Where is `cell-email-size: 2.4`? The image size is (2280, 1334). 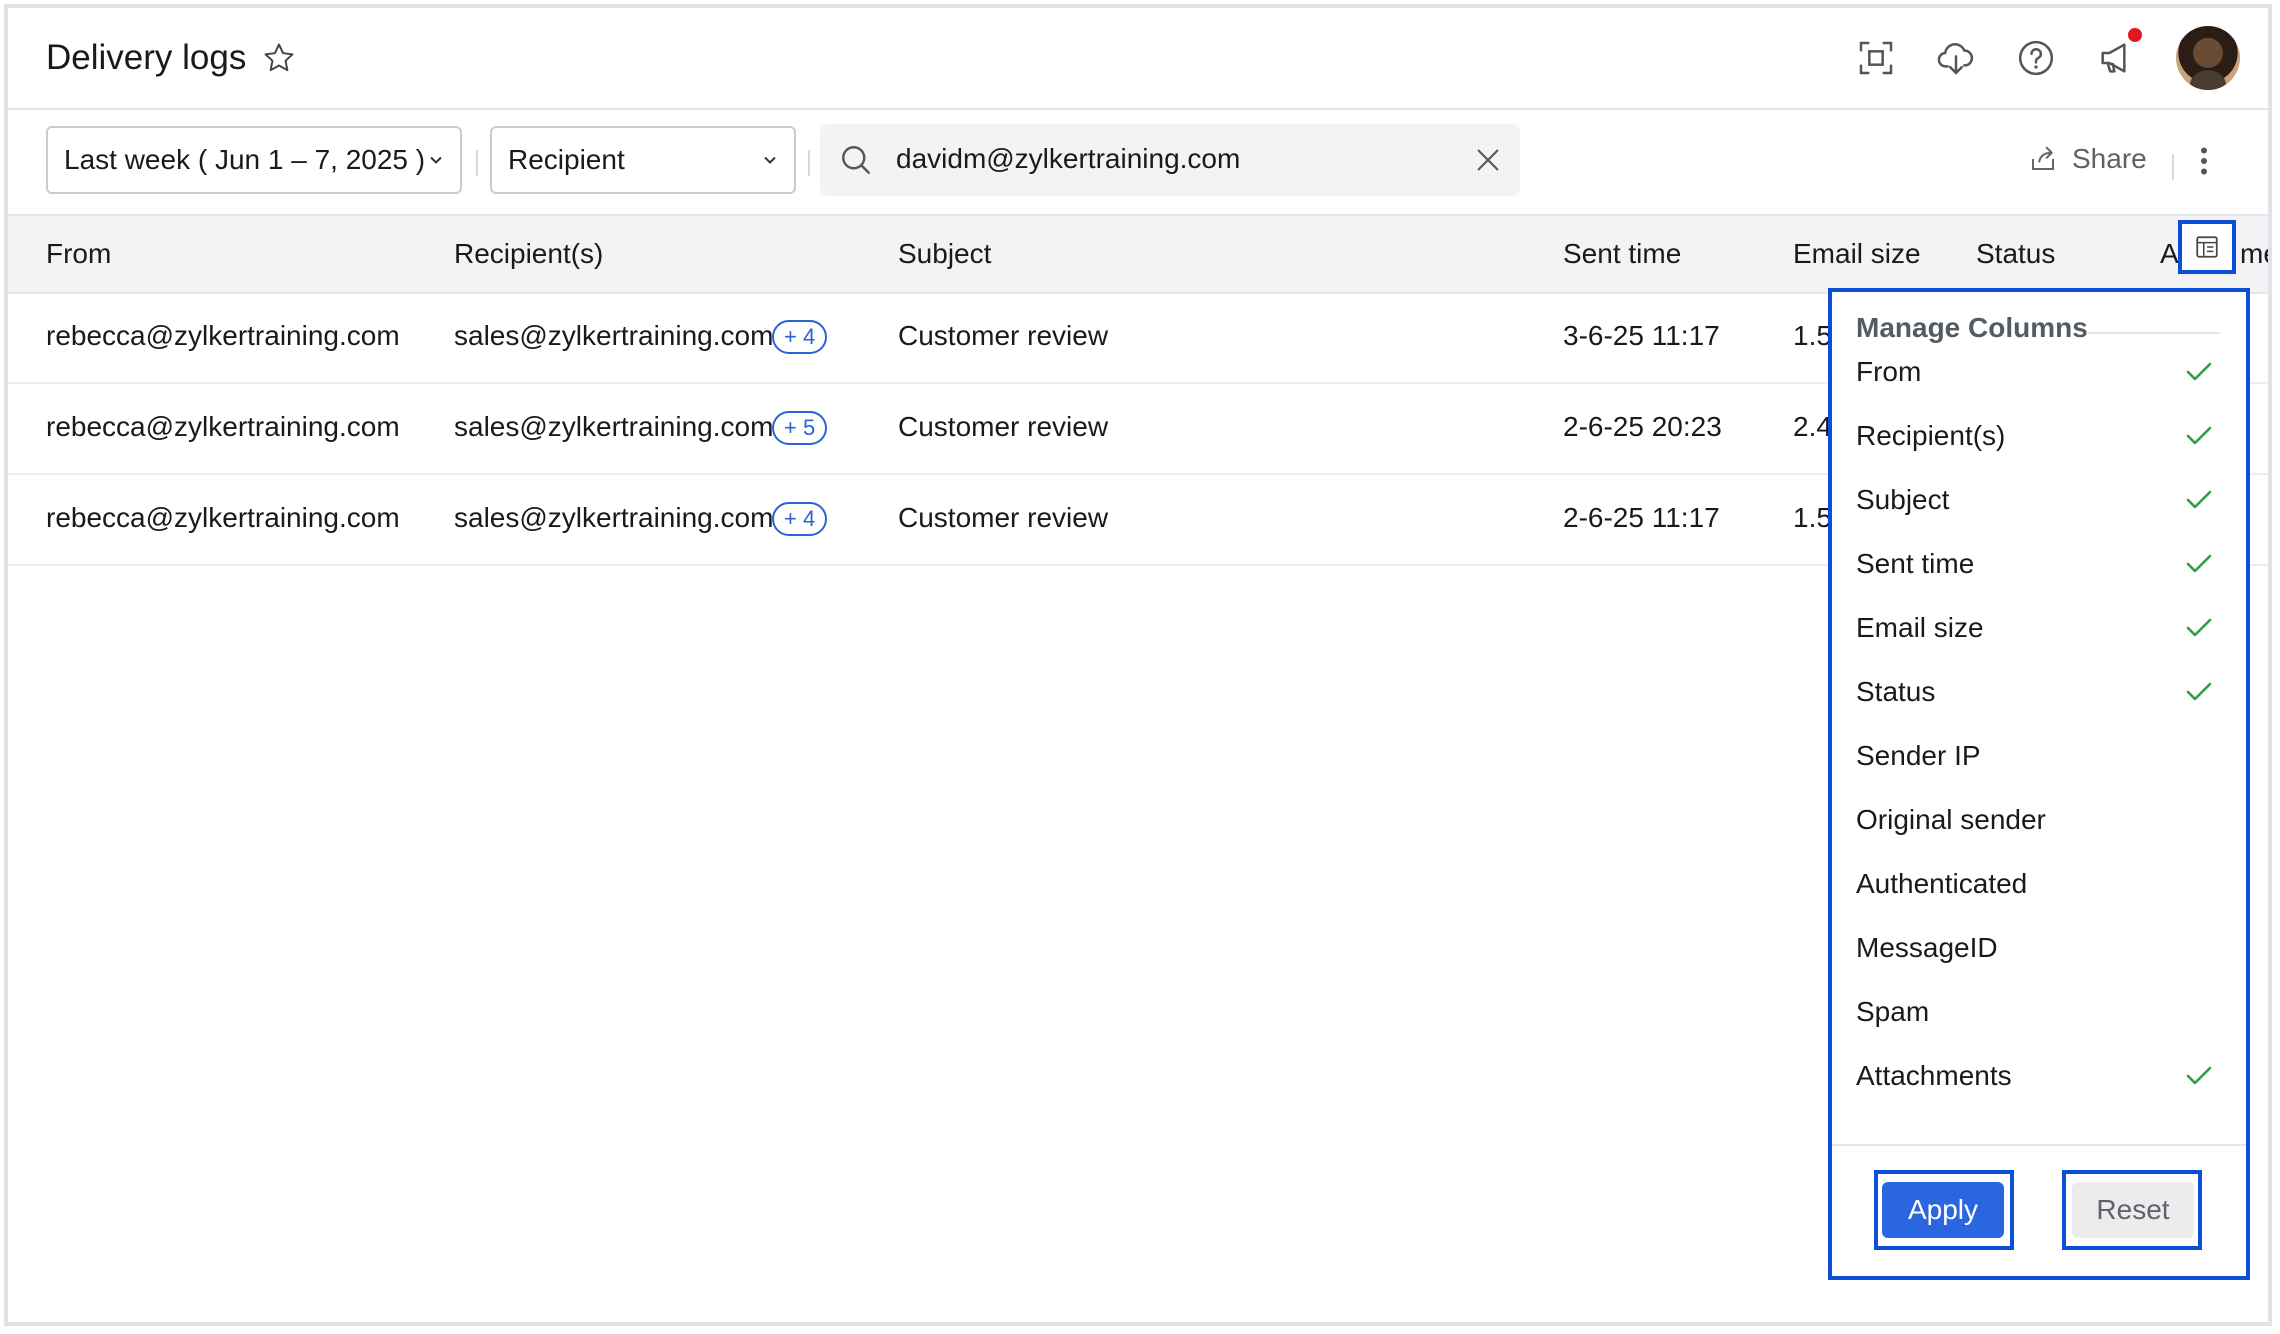
cell-email-size: 2.4 is located at coordinates (1812, 426).